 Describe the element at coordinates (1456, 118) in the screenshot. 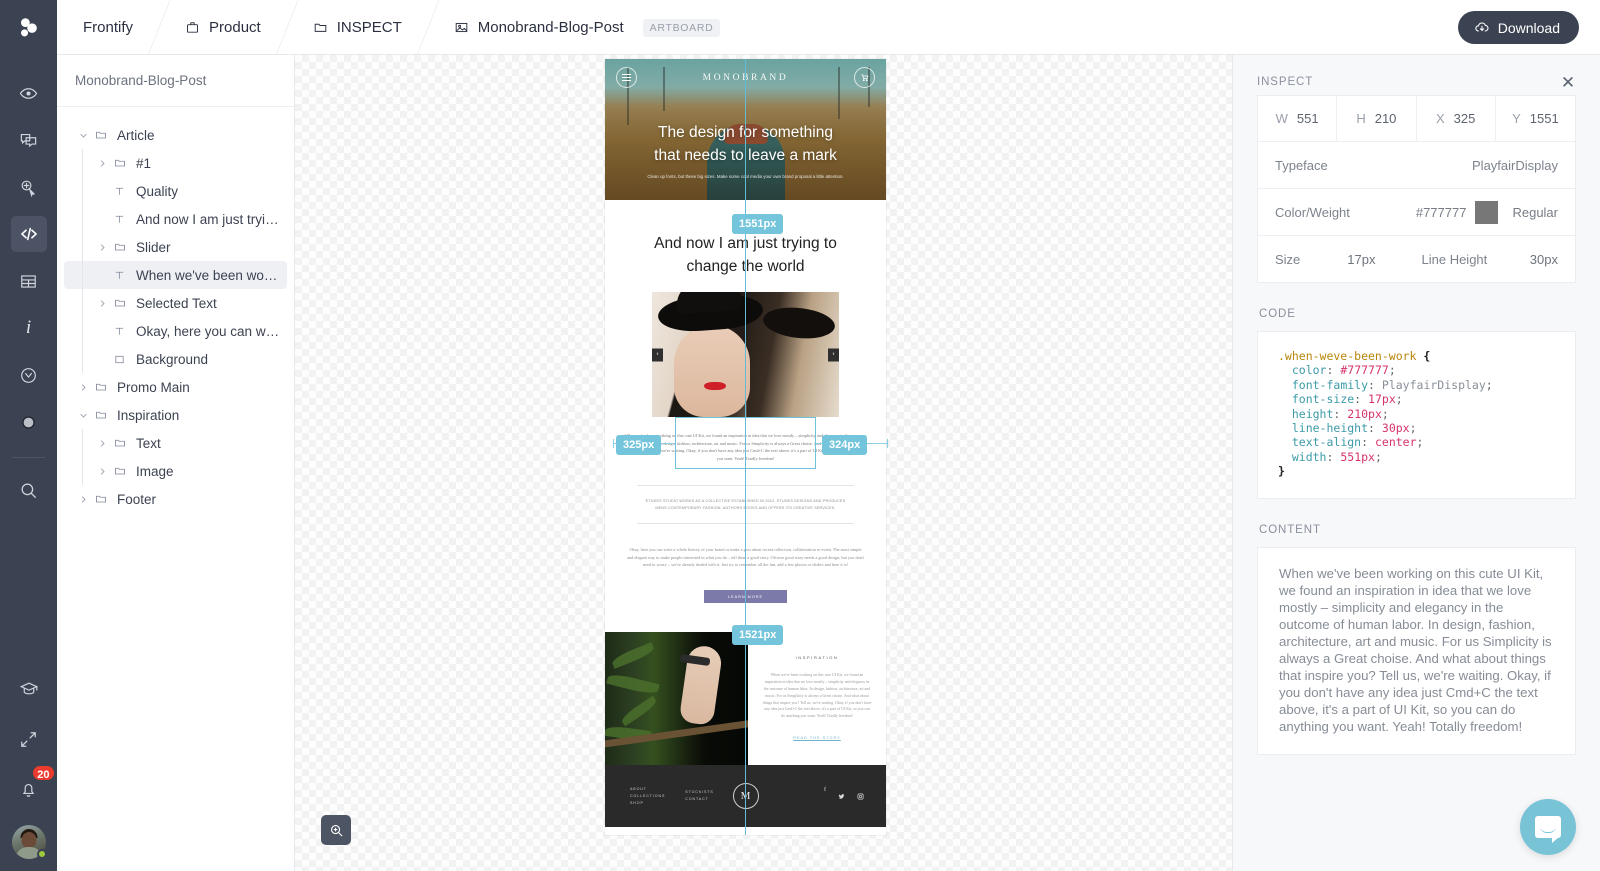

I see `dimension-x: X 325` at that location.